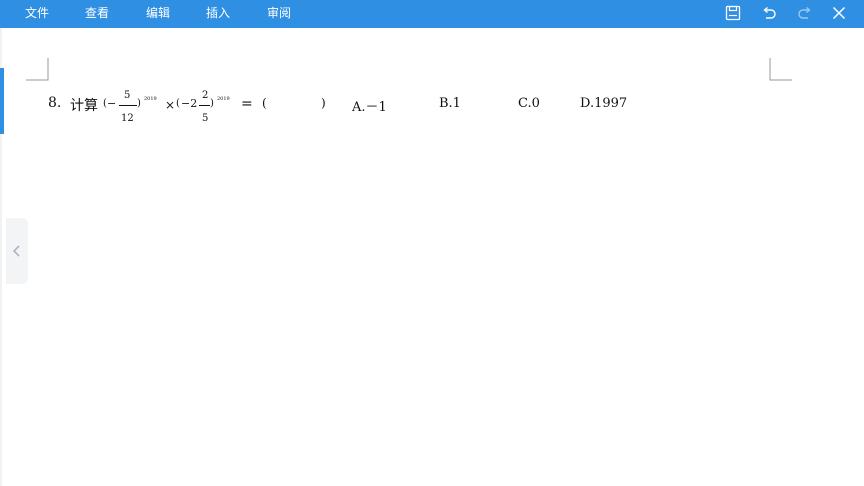 The width and height of the screenshot is (864, 486). I want to click on answer-blank-close: ), so click(323, 103).